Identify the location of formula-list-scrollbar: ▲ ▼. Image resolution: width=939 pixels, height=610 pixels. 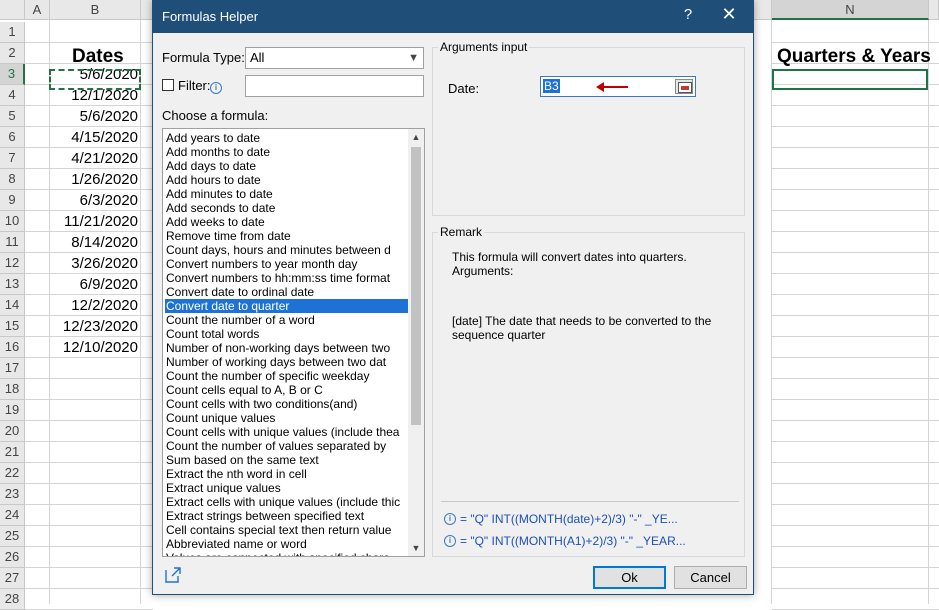
(416, 342).